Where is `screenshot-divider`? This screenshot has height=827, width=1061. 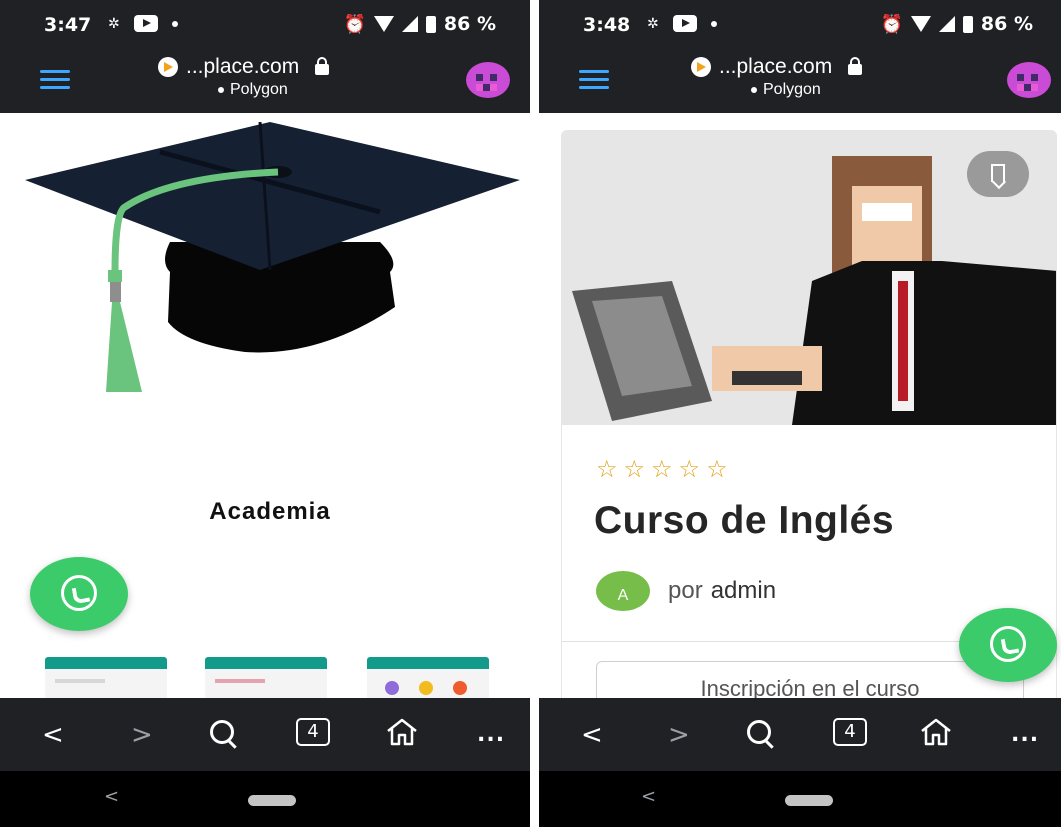
screenshot-divider is located at coordinates (534, 413).